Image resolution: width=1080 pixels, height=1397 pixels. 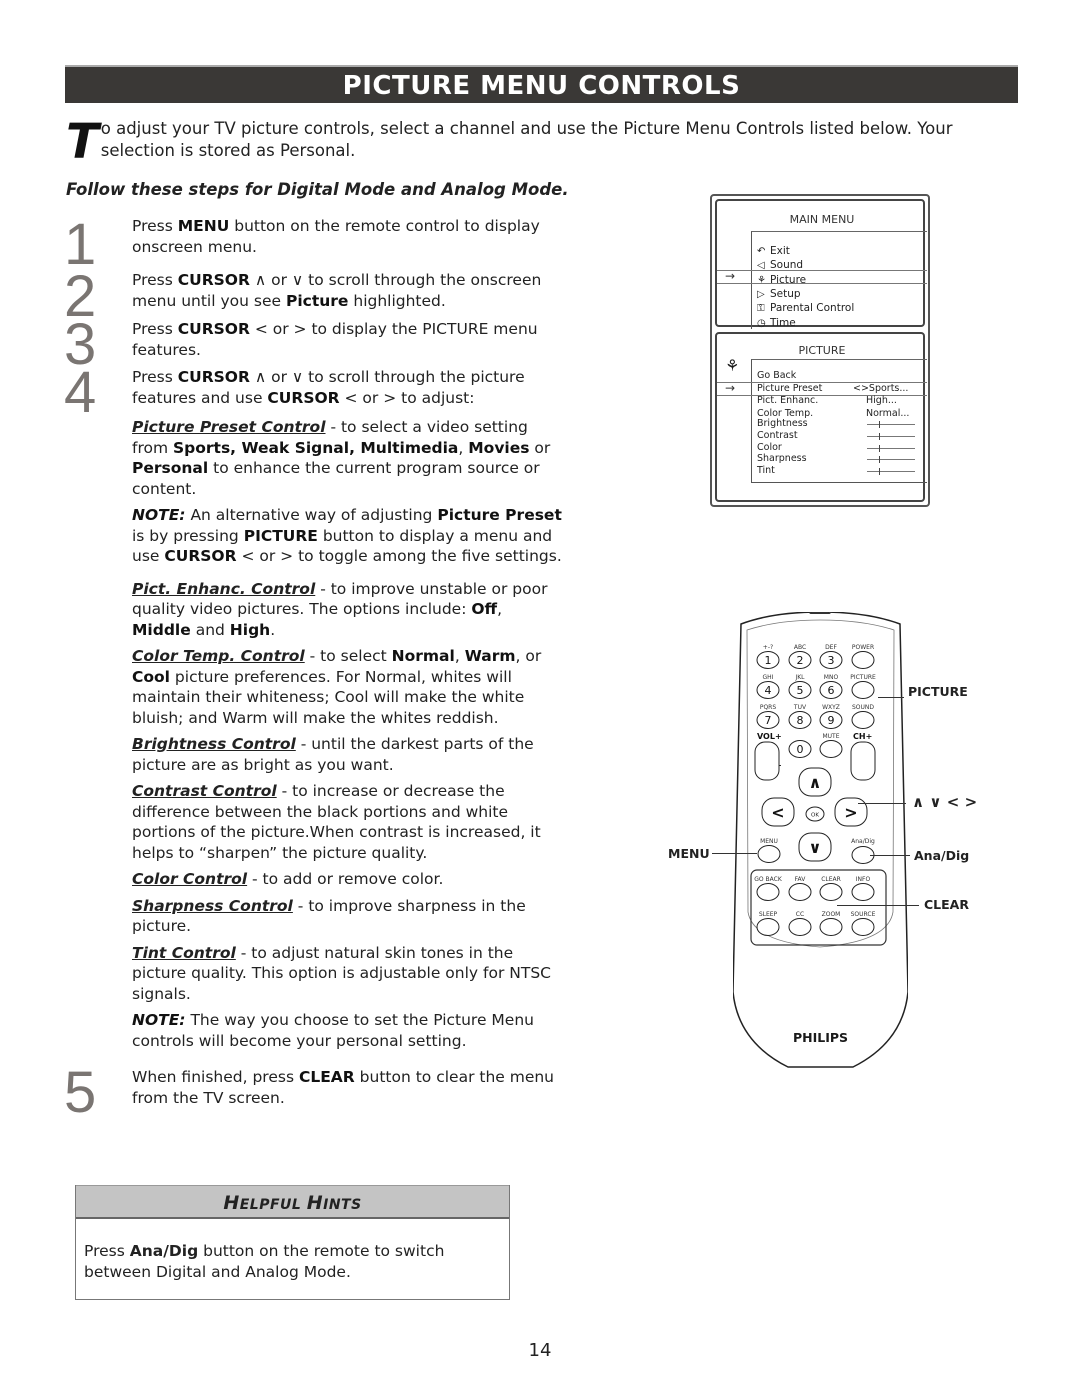 I want to click on key-label: ZOOM, so click(x=831, y=914).